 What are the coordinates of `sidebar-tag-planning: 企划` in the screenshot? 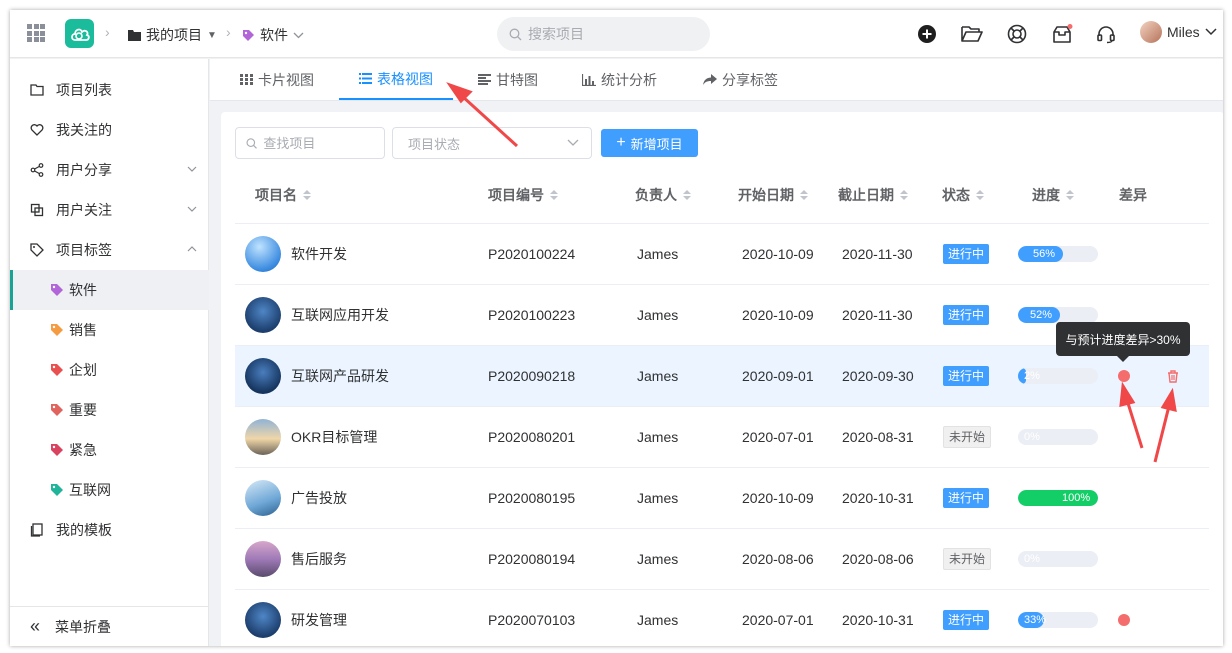 It's located at (109, 370).